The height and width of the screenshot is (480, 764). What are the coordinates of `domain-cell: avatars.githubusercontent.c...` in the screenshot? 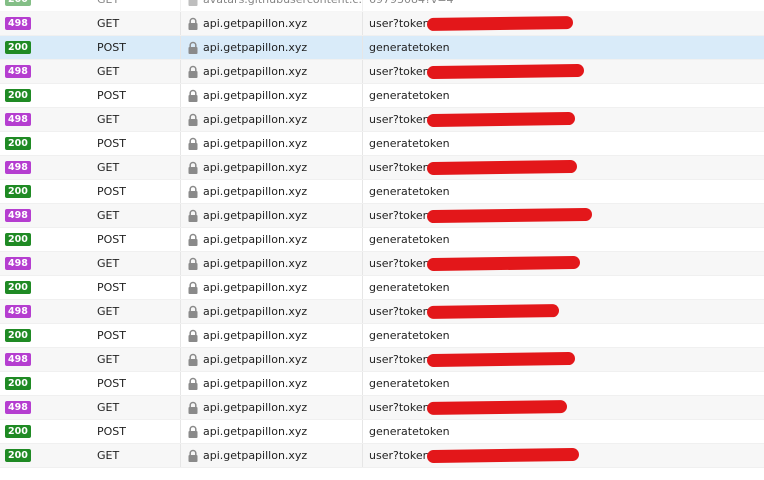 It's located at (272, 5).